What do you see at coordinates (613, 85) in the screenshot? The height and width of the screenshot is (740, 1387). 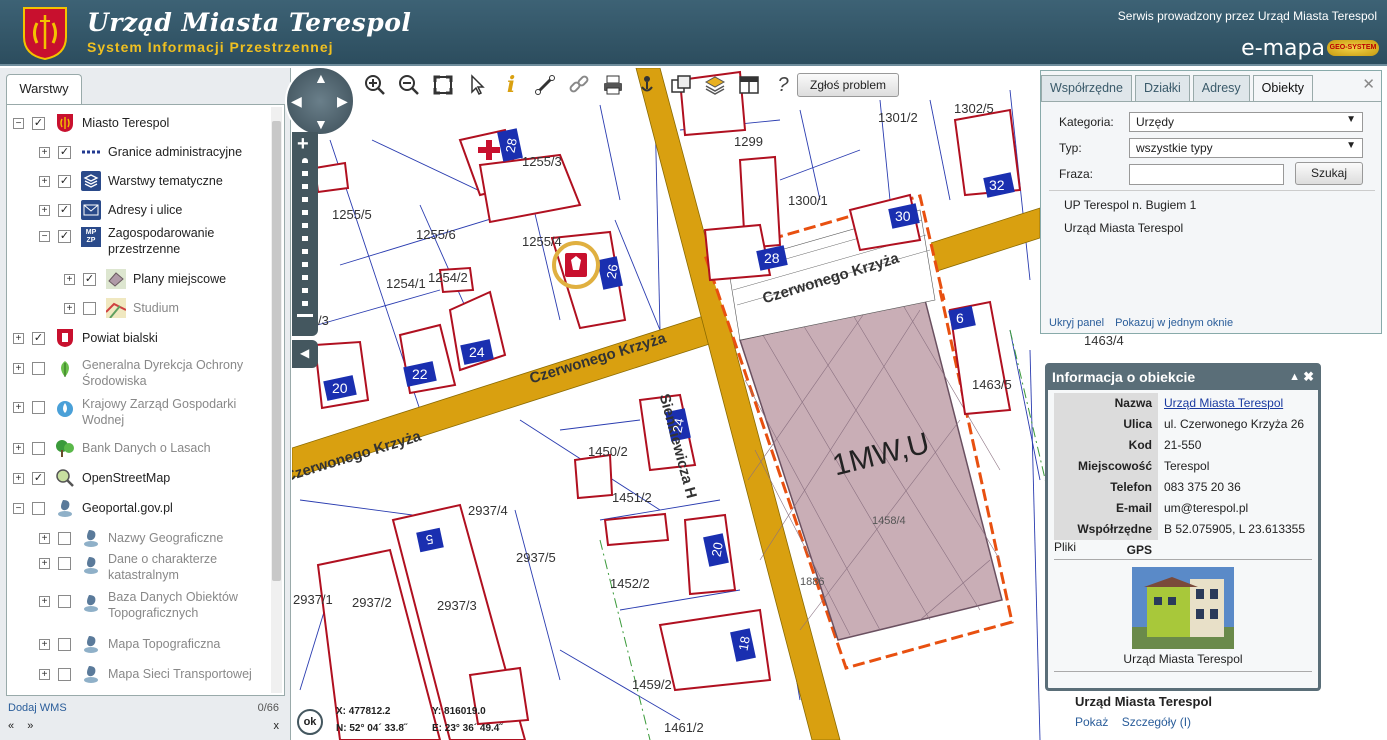 I see `print-icon` at bounding box center [613, 85].